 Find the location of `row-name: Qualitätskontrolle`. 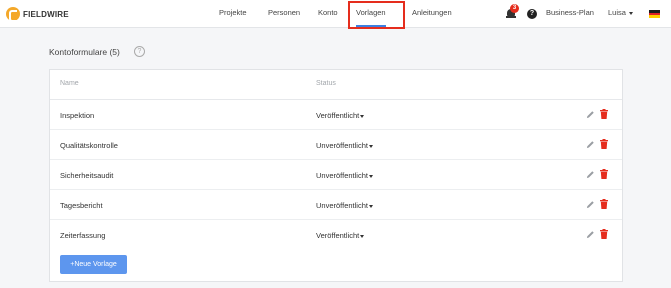

row-name: Qualitätskontrolle is located at coordinates (89, 145).